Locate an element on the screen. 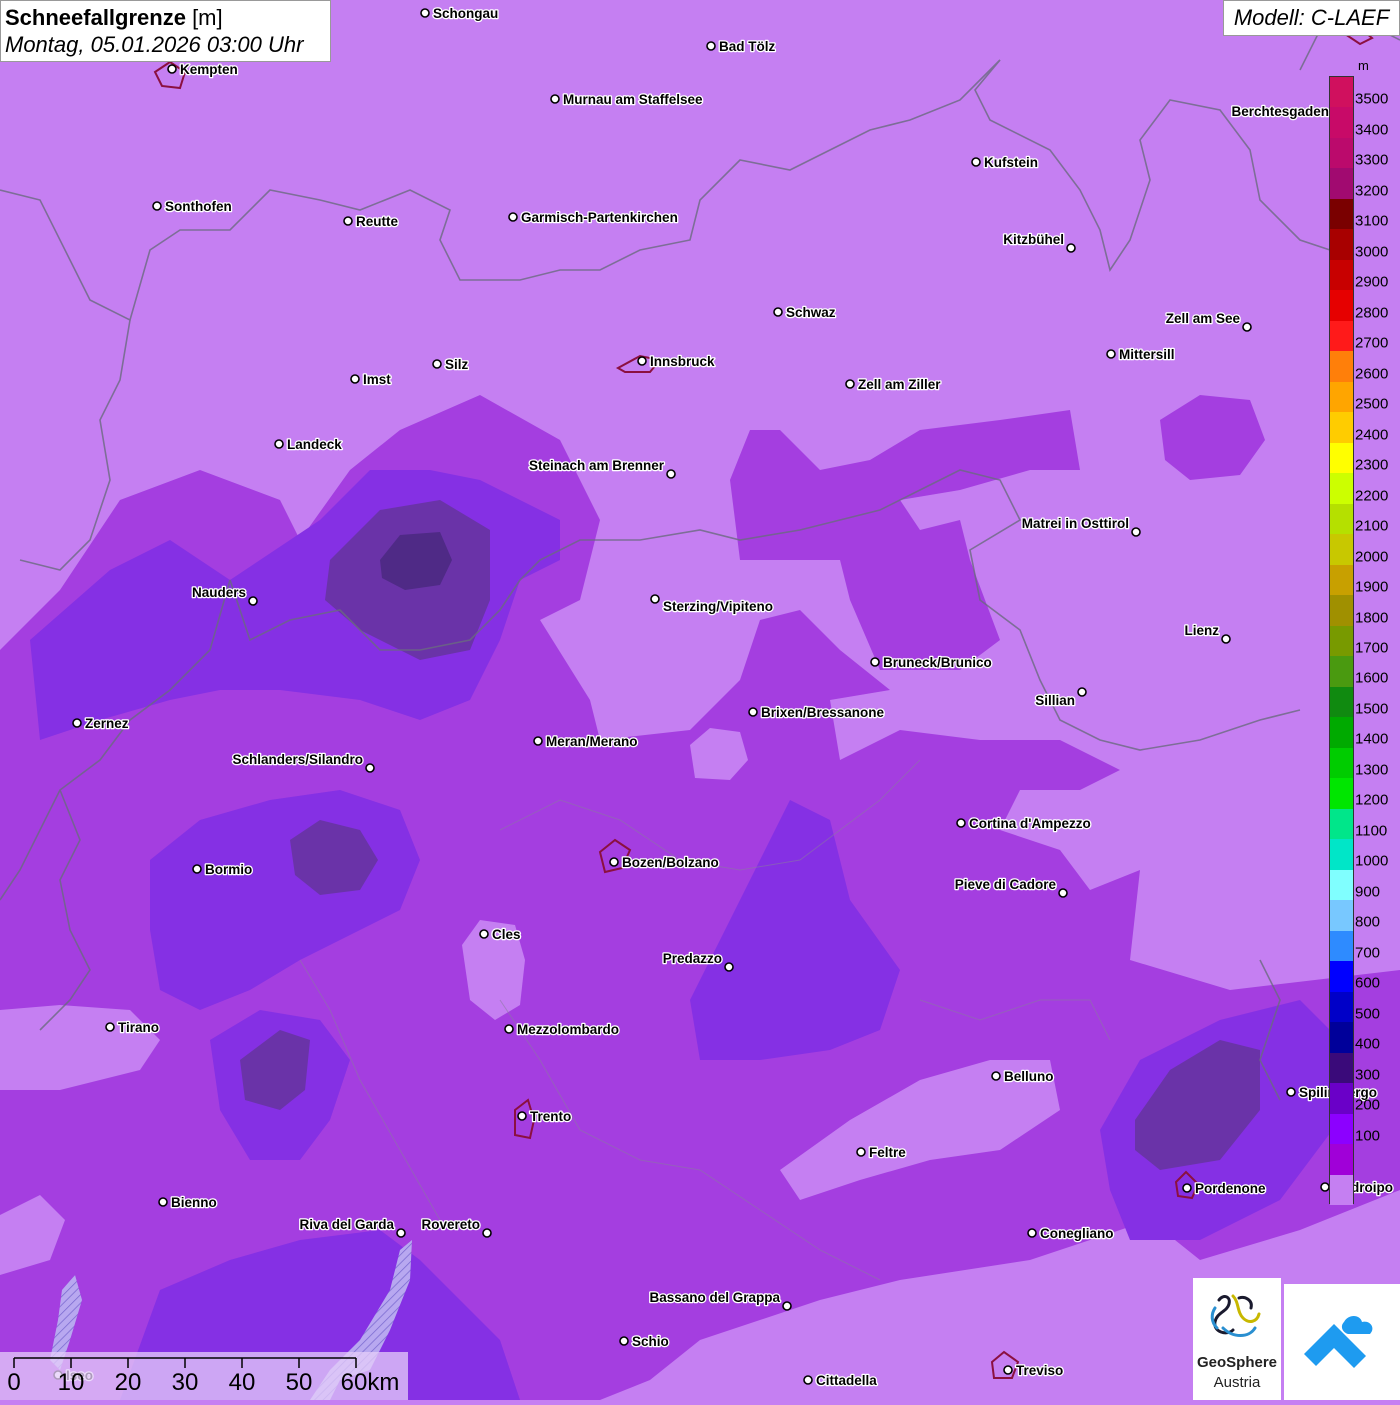  city-marker: Meran/Merano is located at coordinates (586, 741).